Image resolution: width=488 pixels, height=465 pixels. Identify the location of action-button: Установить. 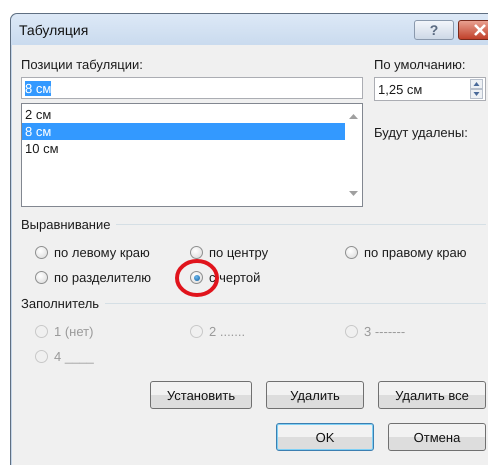
(201, 395).